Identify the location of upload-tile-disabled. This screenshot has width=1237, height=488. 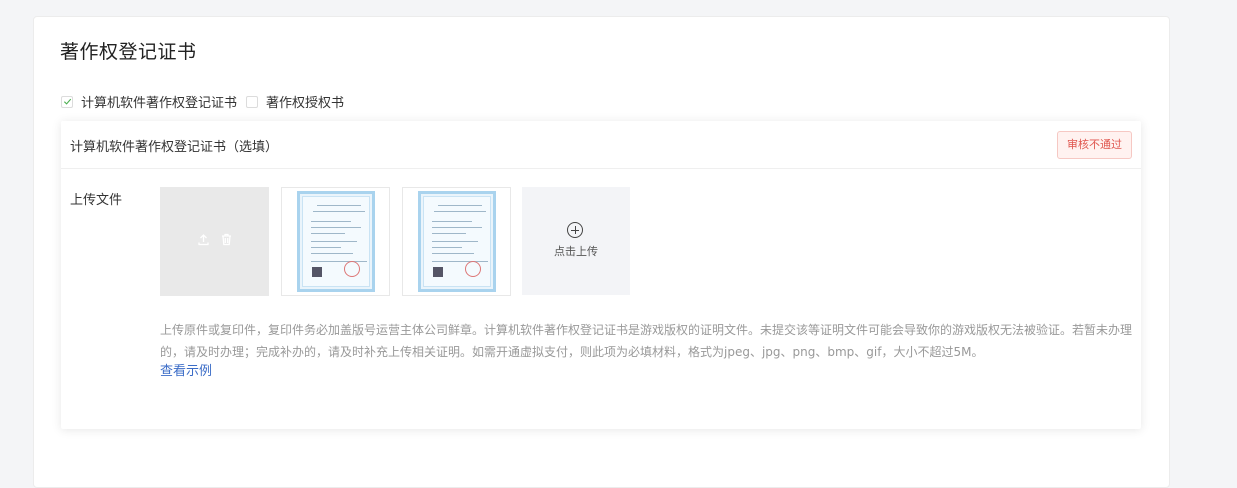
(214, 241).